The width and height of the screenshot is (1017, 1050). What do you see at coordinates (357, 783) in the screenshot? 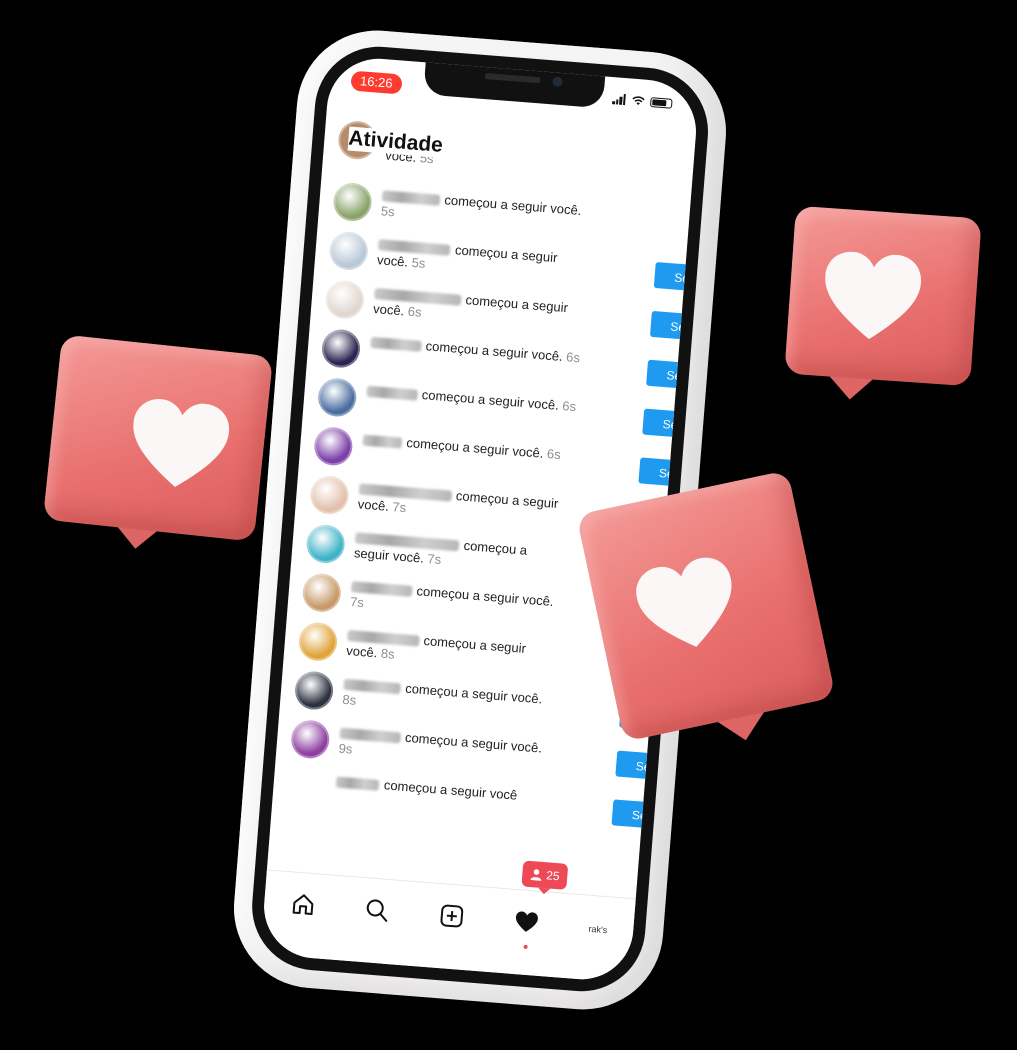
I see `username: u_____` at bounding box center [357, 783].